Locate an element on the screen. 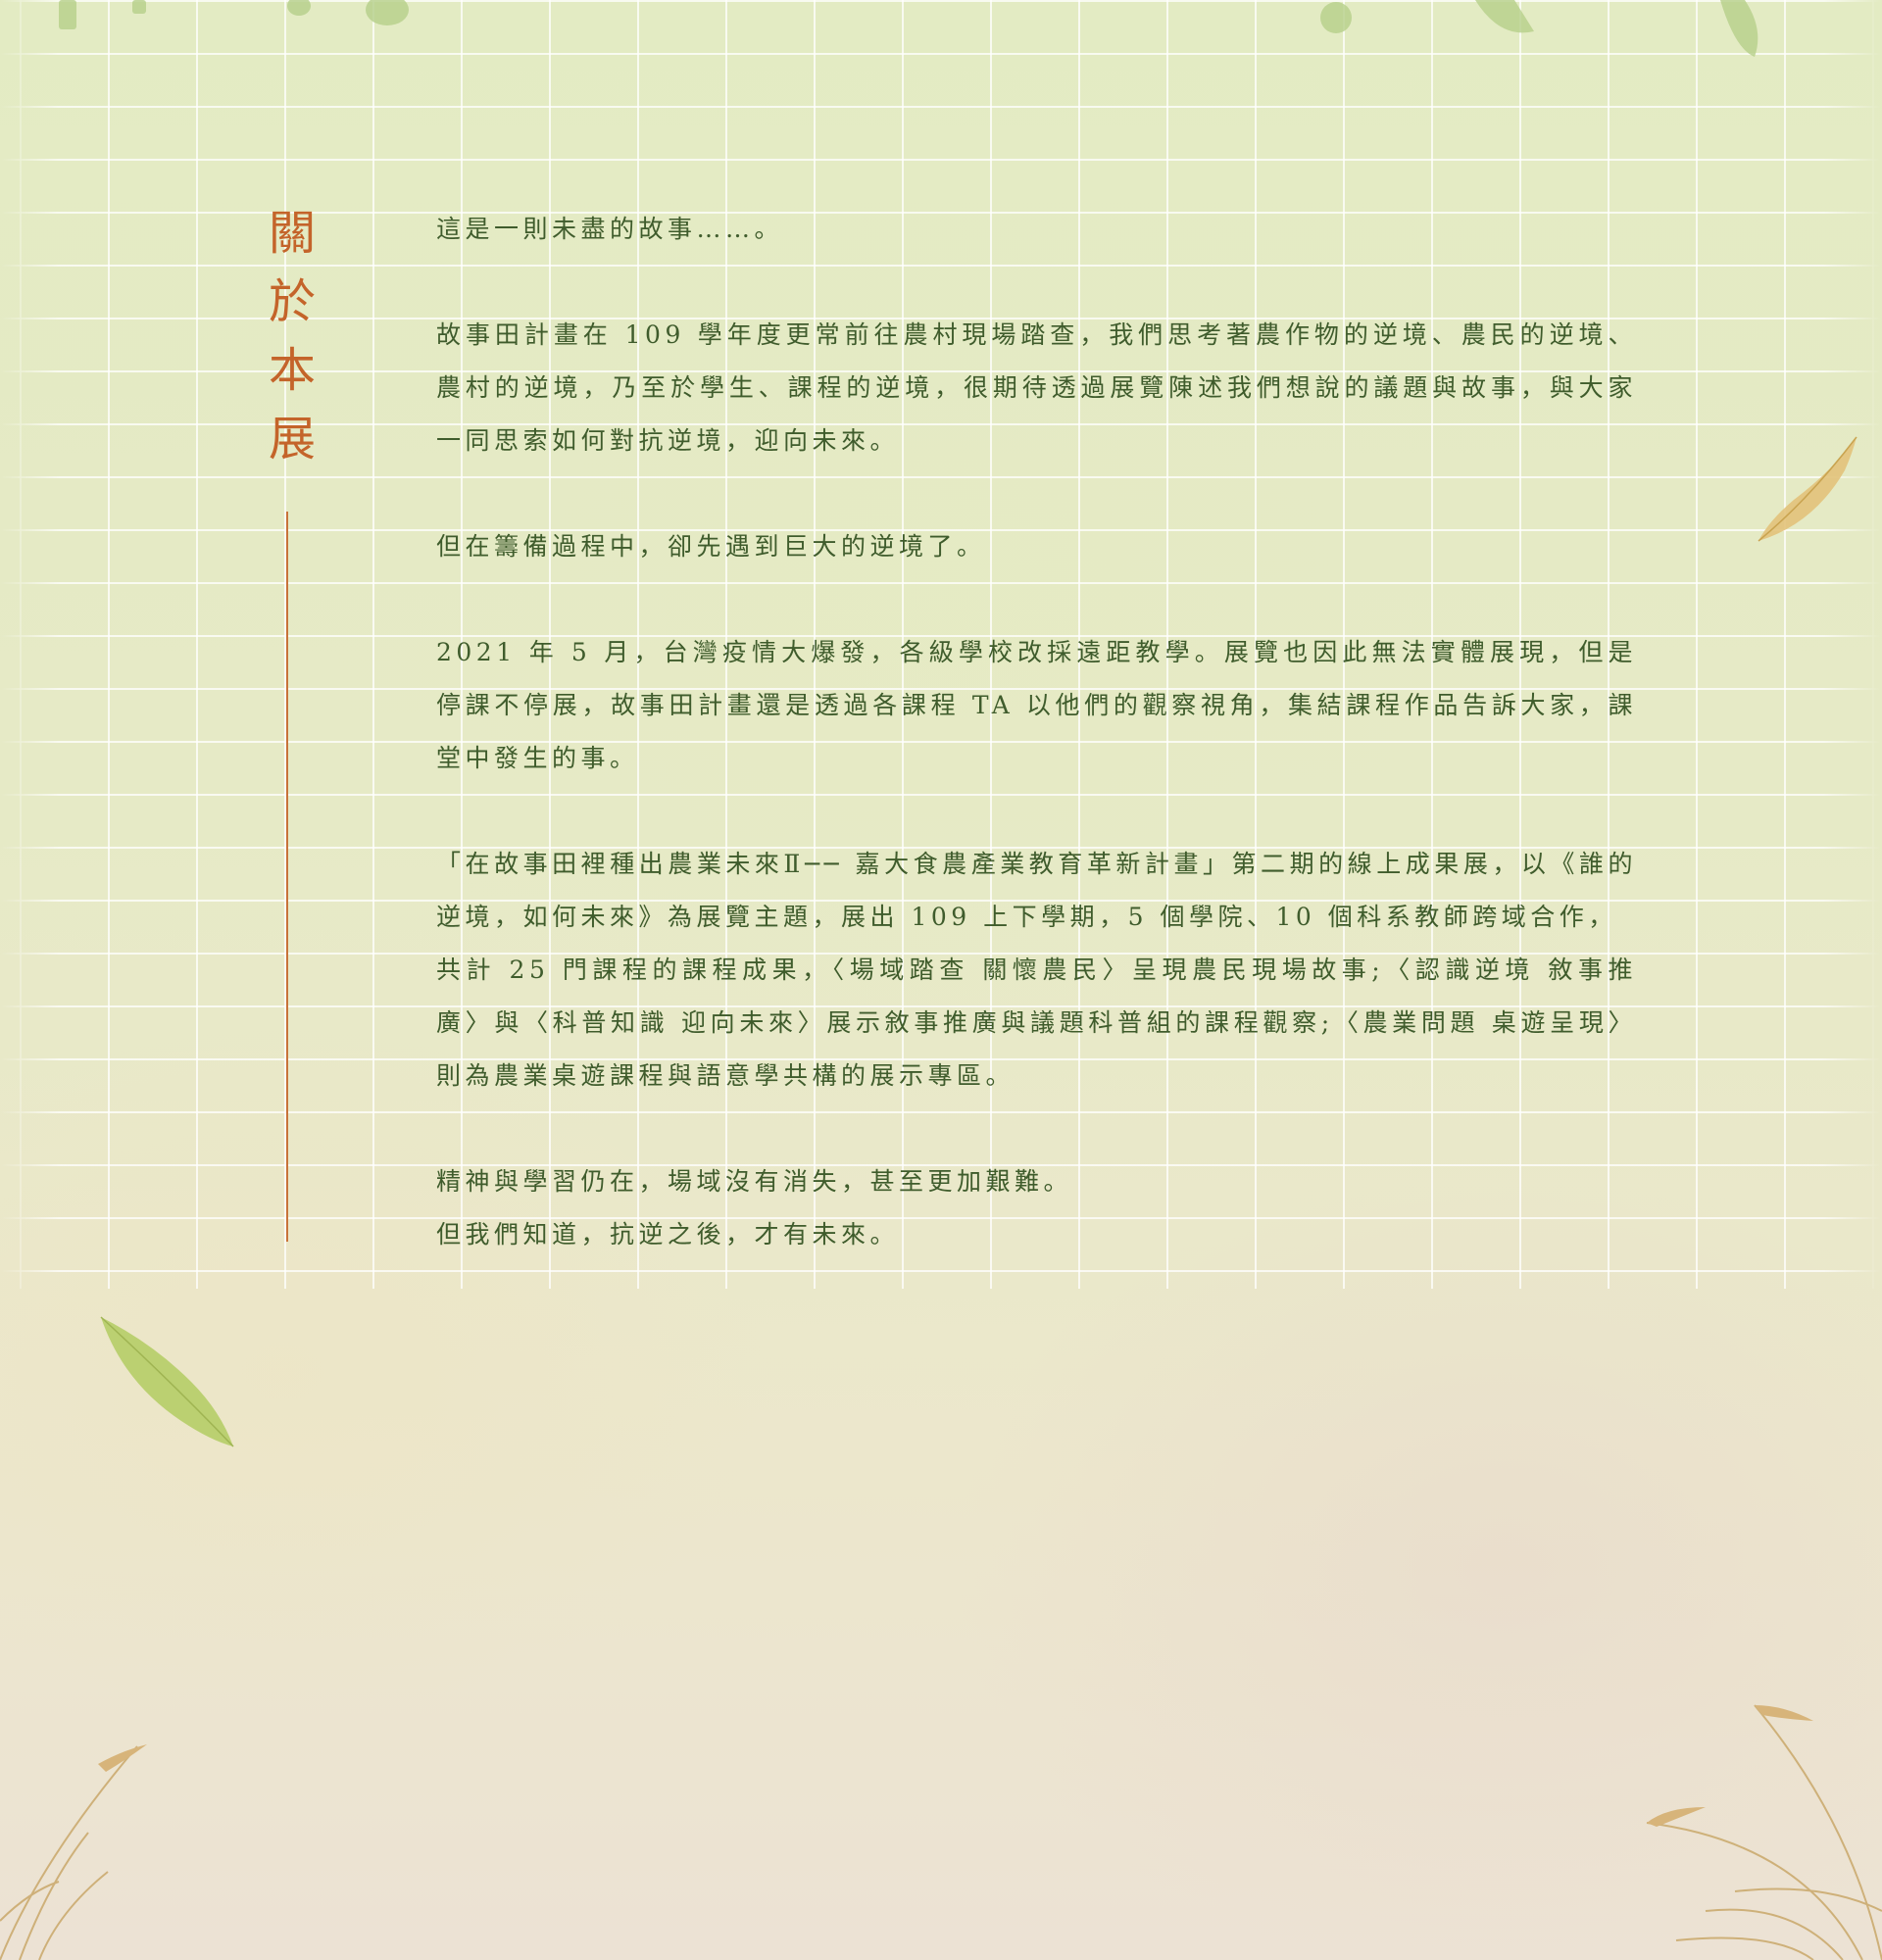 The image size is (1882, 1960). paragraph-adversity: 但在籌備過程中，卻先遇到巨大的逆境了。 is located at coordinates (711, 546).